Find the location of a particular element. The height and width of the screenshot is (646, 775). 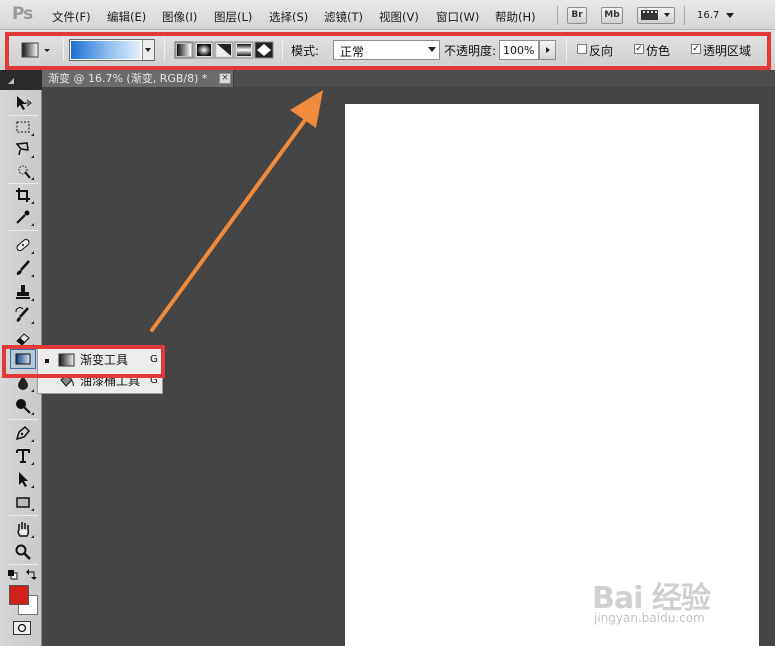

menu-image: 图像(I) is located at coordinates (179, 17).